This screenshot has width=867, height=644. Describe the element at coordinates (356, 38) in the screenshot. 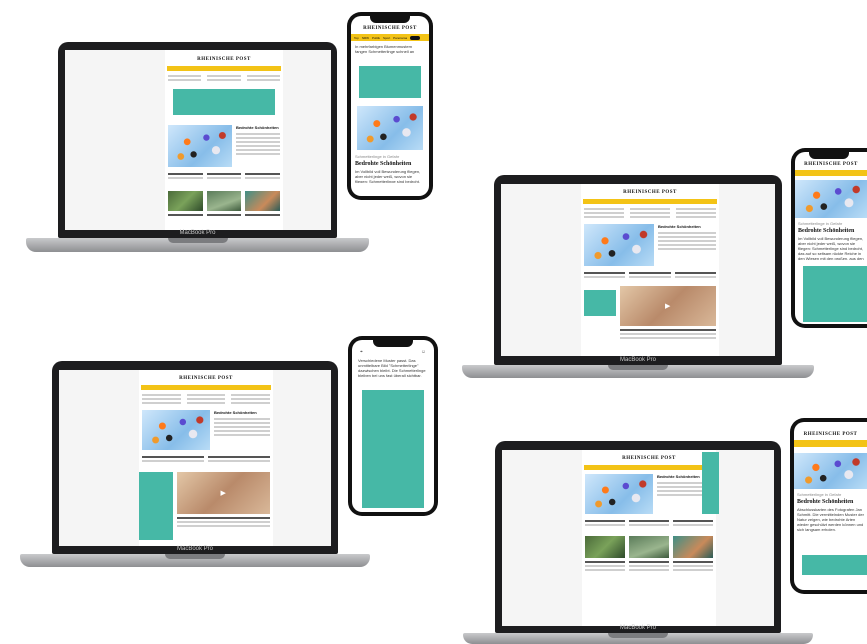

I see `nav-item: Top` at that location.